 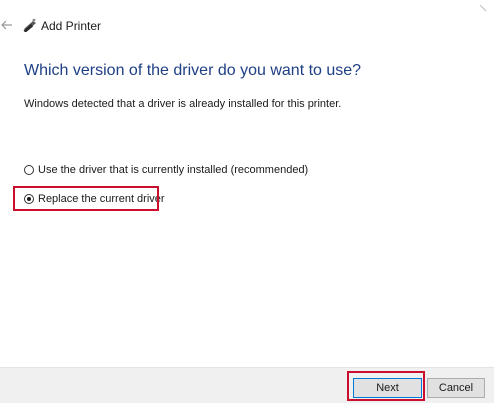 I want to click on close-corner-icon, so click(x=483, y=6).